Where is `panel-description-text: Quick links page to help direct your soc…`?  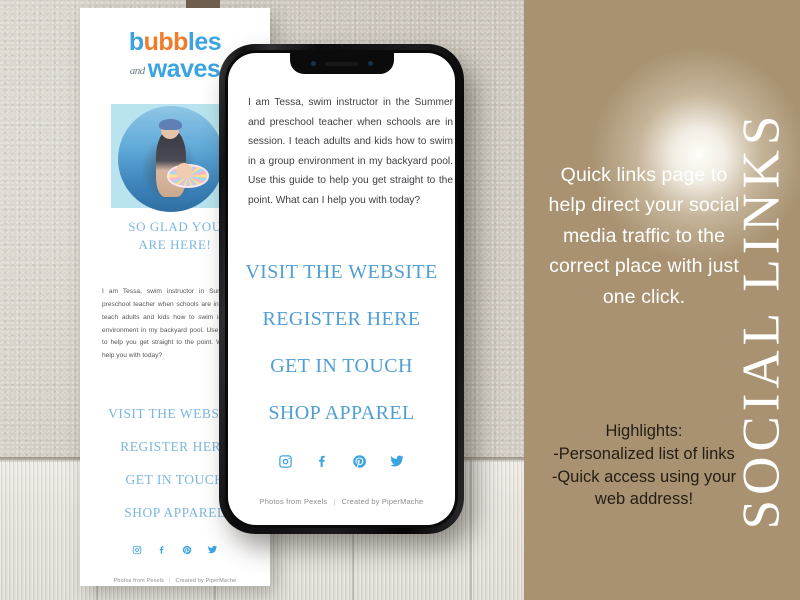 panel-description-text: Quick links page to help direct your soc… is located at coordinates (644, 236).